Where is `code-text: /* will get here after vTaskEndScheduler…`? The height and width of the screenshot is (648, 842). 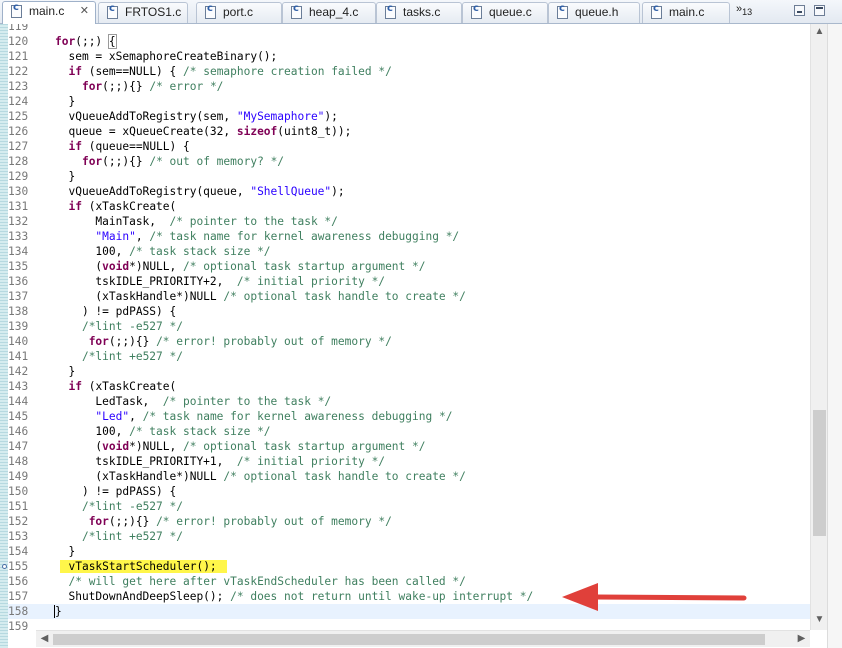 code-text: /* will get here after vTaskEndScheduler… is located at coordinates (267, 581).